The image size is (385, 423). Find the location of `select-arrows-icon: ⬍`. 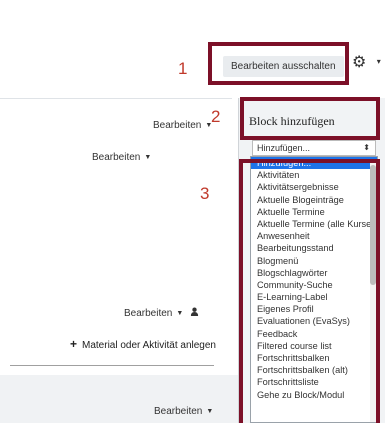

select-arrows-icon: ⬍ is located at coordinates (366, 147).